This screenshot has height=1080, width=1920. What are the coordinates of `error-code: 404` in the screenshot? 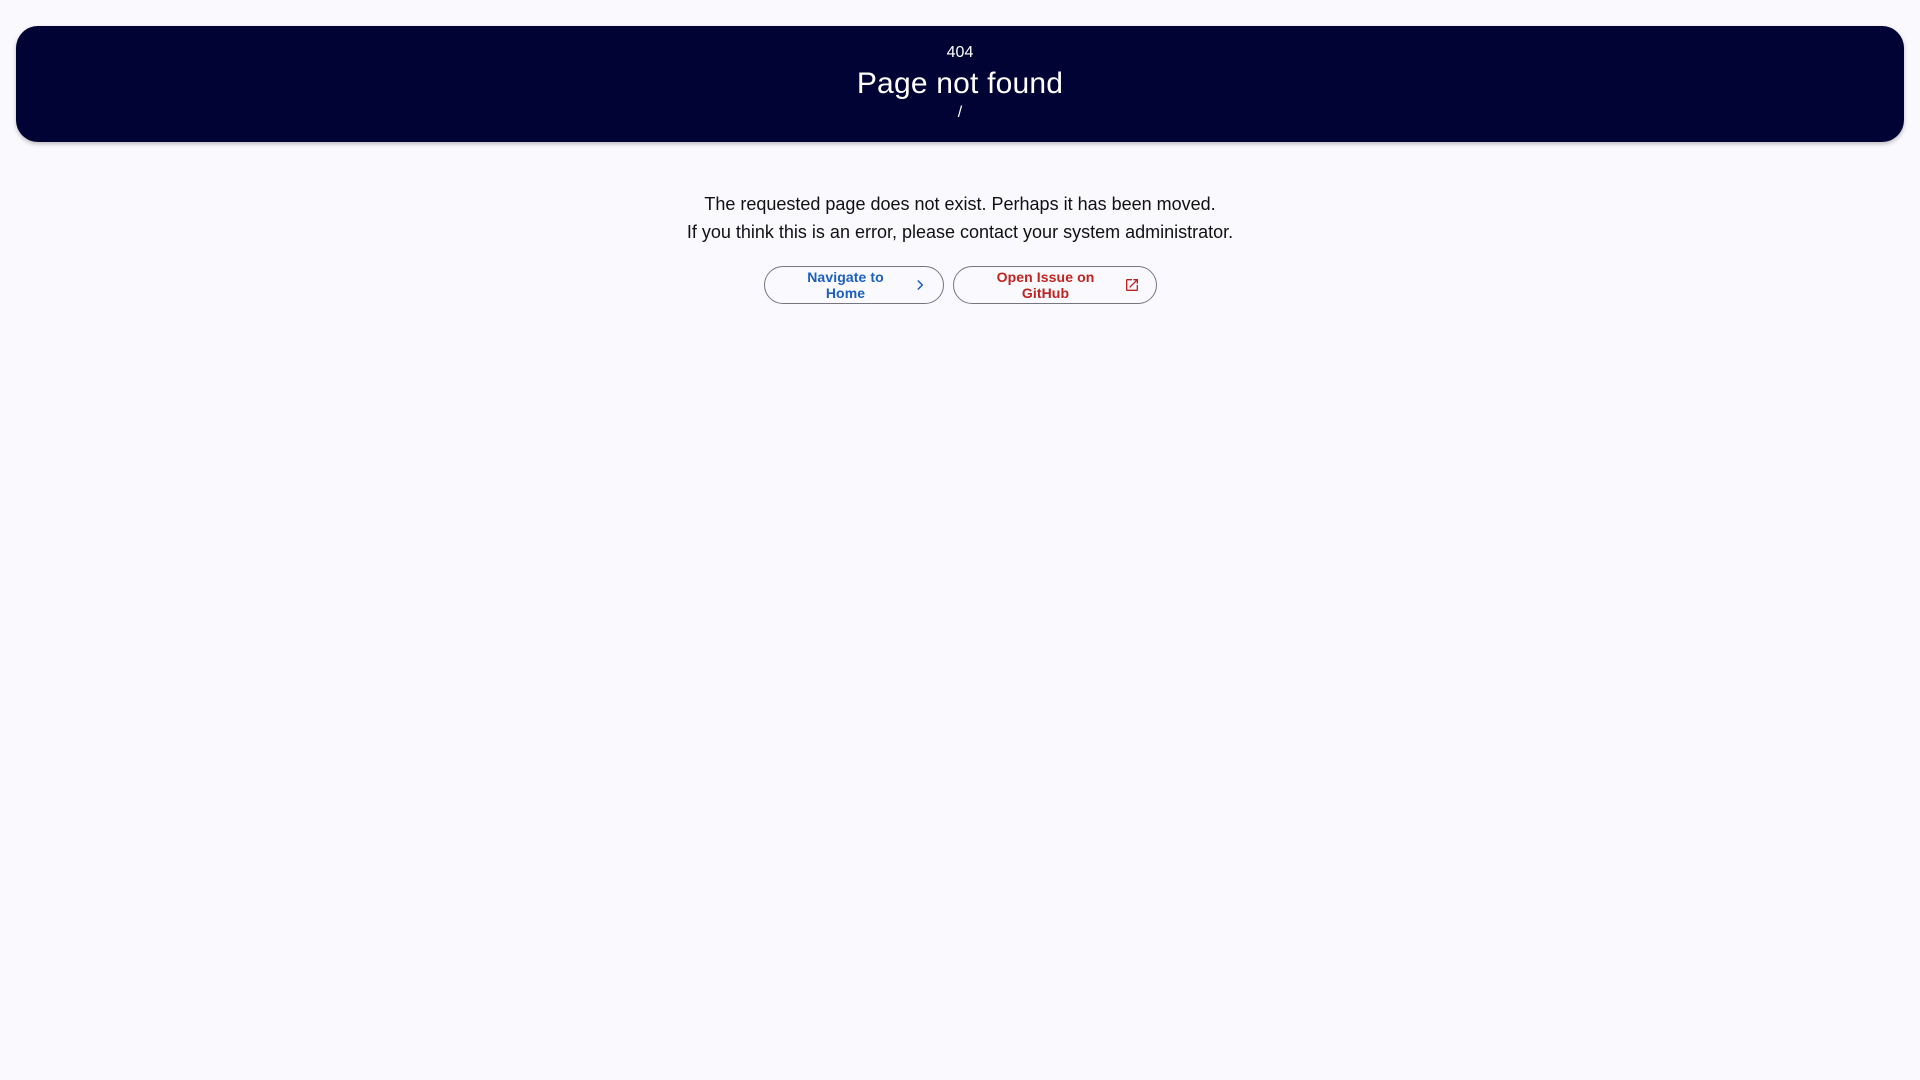 It's located at (960, 52).